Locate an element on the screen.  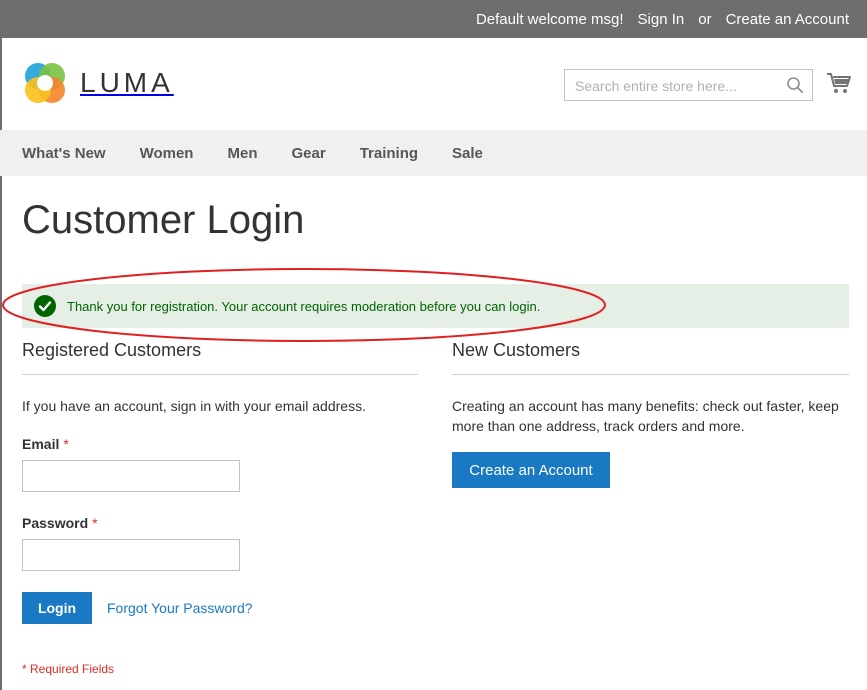
password-required-mark: * is located at coordinates (95, 523).